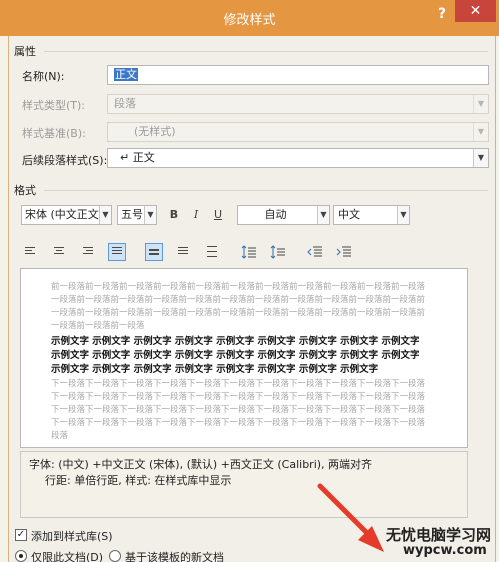  What do you see at coordinates (72, 536) in the screenshot?
I see `add-to-gallery-label: 添加到样式库(S)` at bounding box center [72, 536].